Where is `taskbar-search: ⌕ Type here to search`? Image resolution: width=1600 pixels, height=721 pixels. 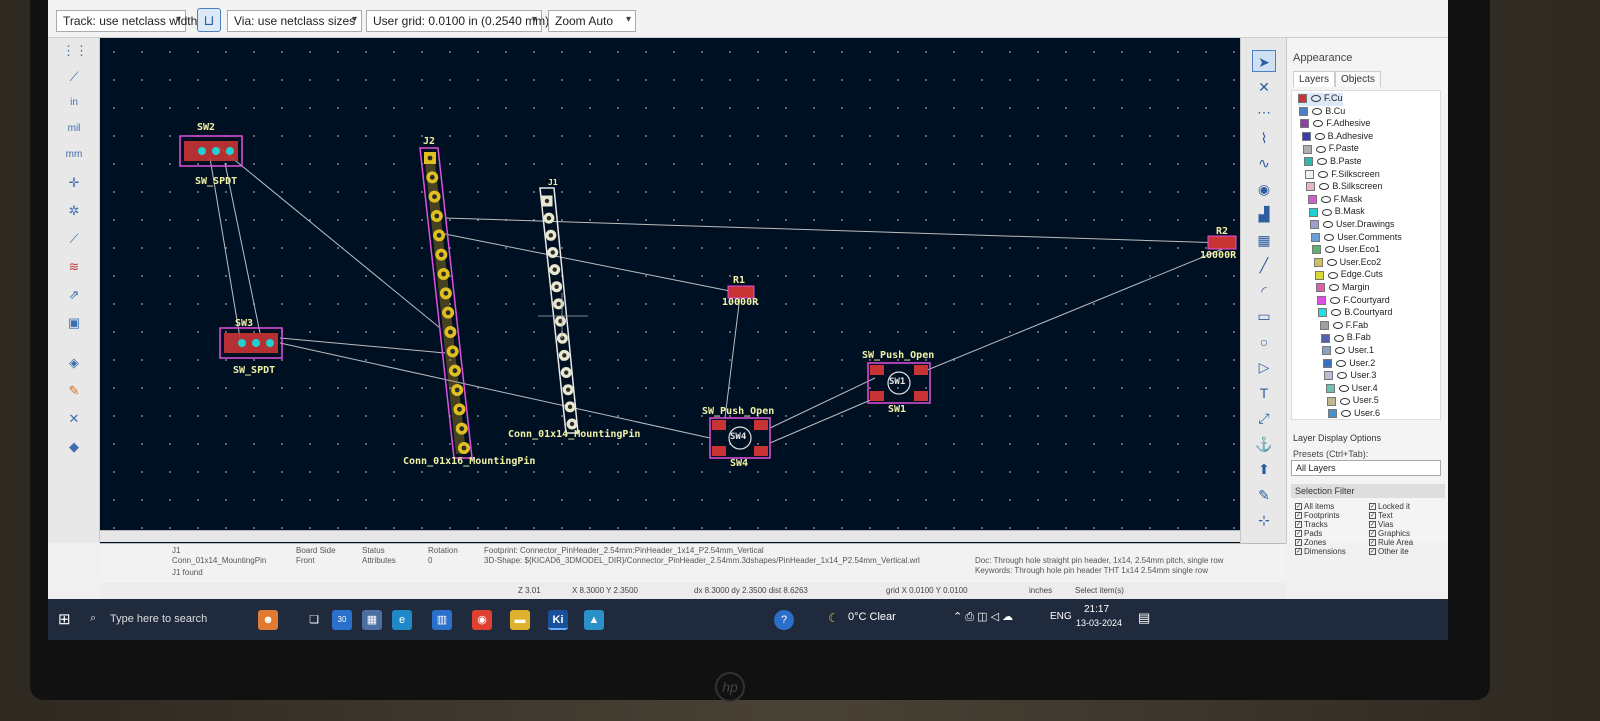
taskbar-search: ⌕ Type here to search is located at coordinates (164, 620).